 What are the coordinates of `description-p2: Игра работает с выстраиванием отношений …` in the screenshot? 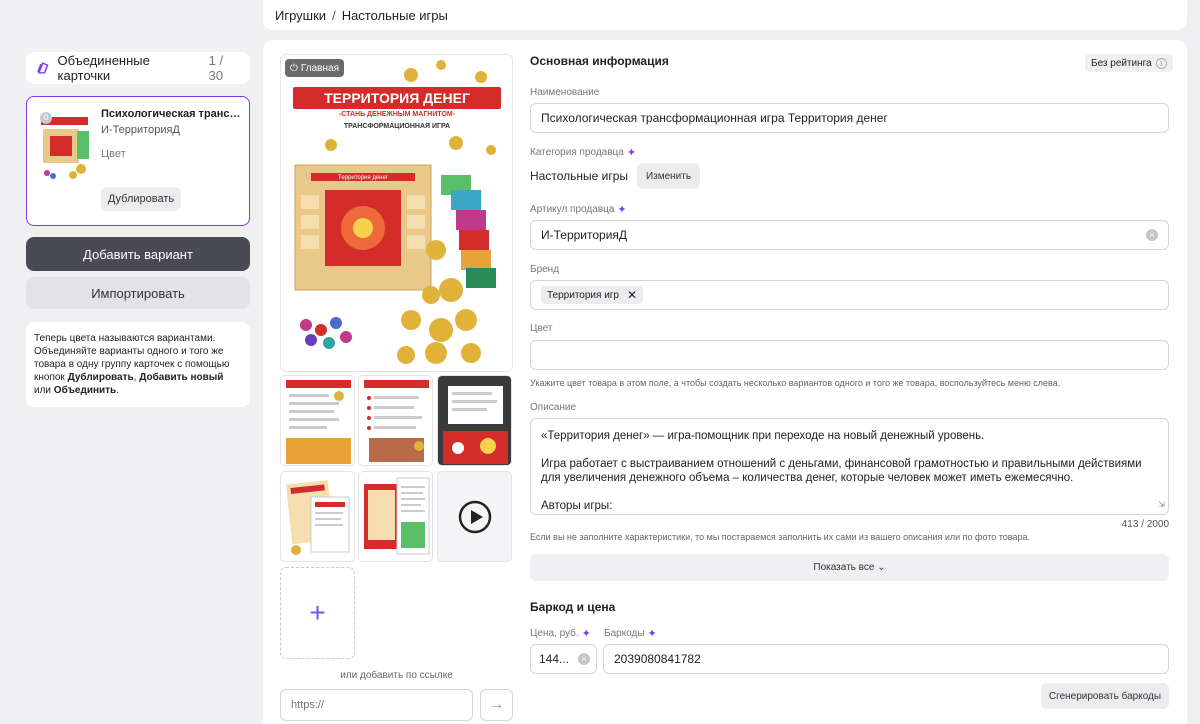 It's located at (841, 471).